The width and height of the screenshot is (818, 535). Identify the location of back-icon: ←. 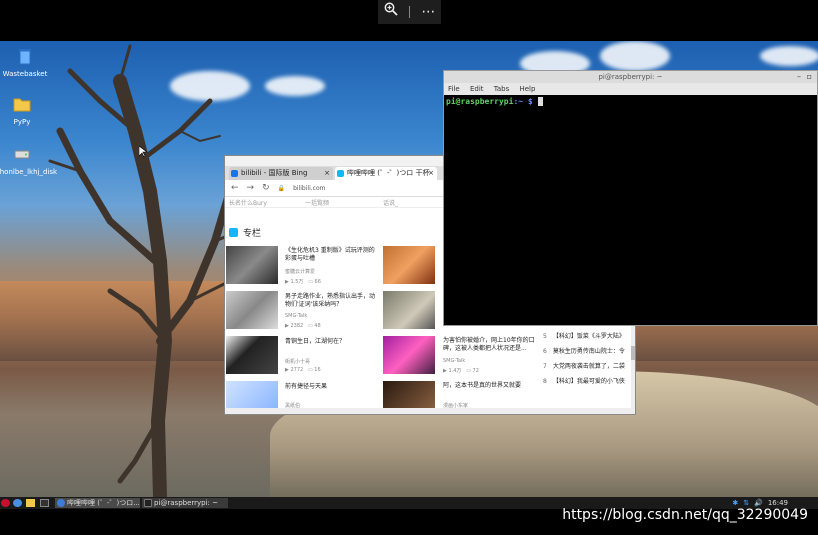
(235, 188).